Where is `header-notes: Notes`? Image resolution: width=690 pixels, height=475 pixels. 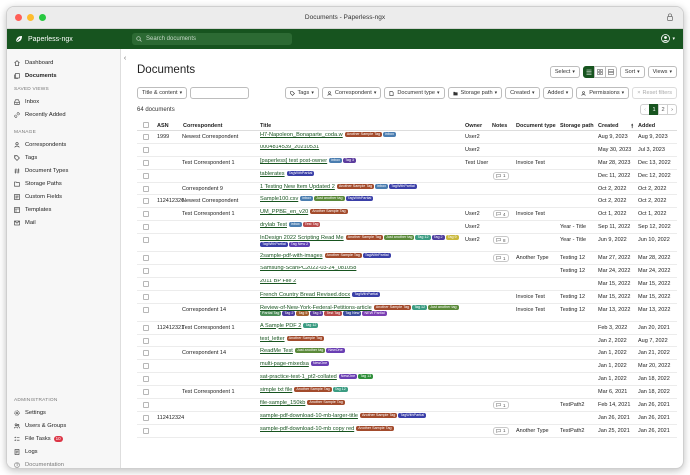 header-notes: Notes is located at coordinates (499, 126).